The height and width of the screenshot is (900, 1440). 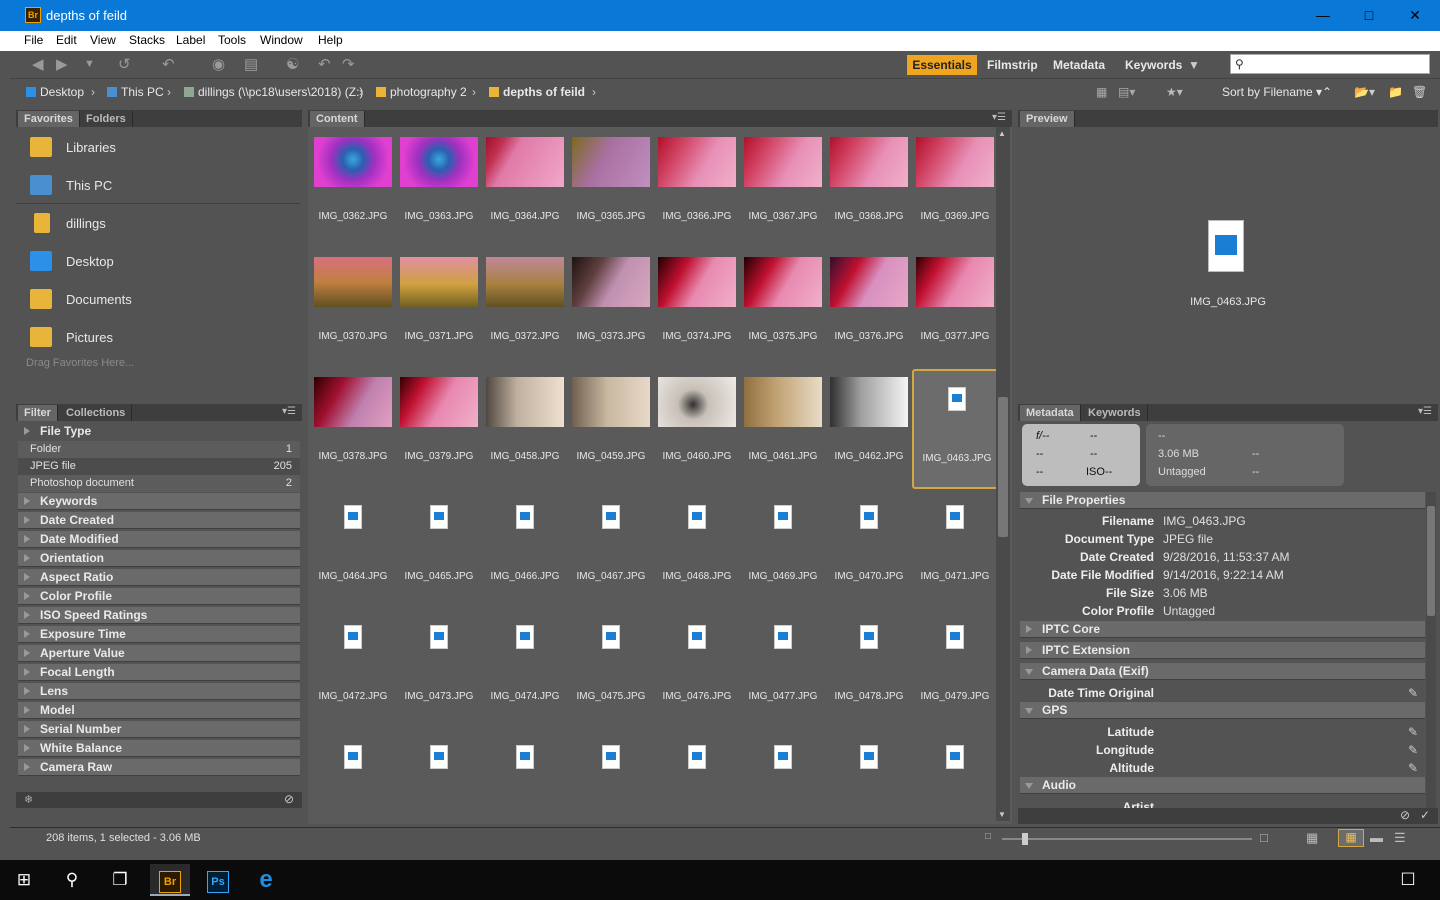 What do you see at coordinates (954, 549) in the screenshot?
I see `thumbnail: IMG_0471.JPG` at bounding box center [954, 549].